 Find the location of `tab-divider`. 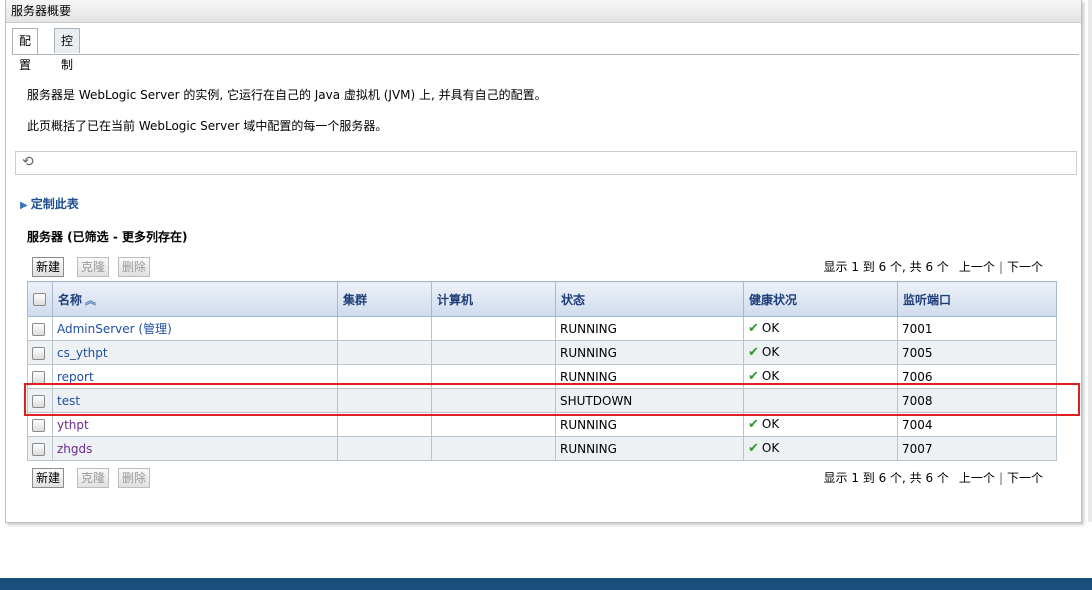

tab-divider is located at coordinates (545, 54).